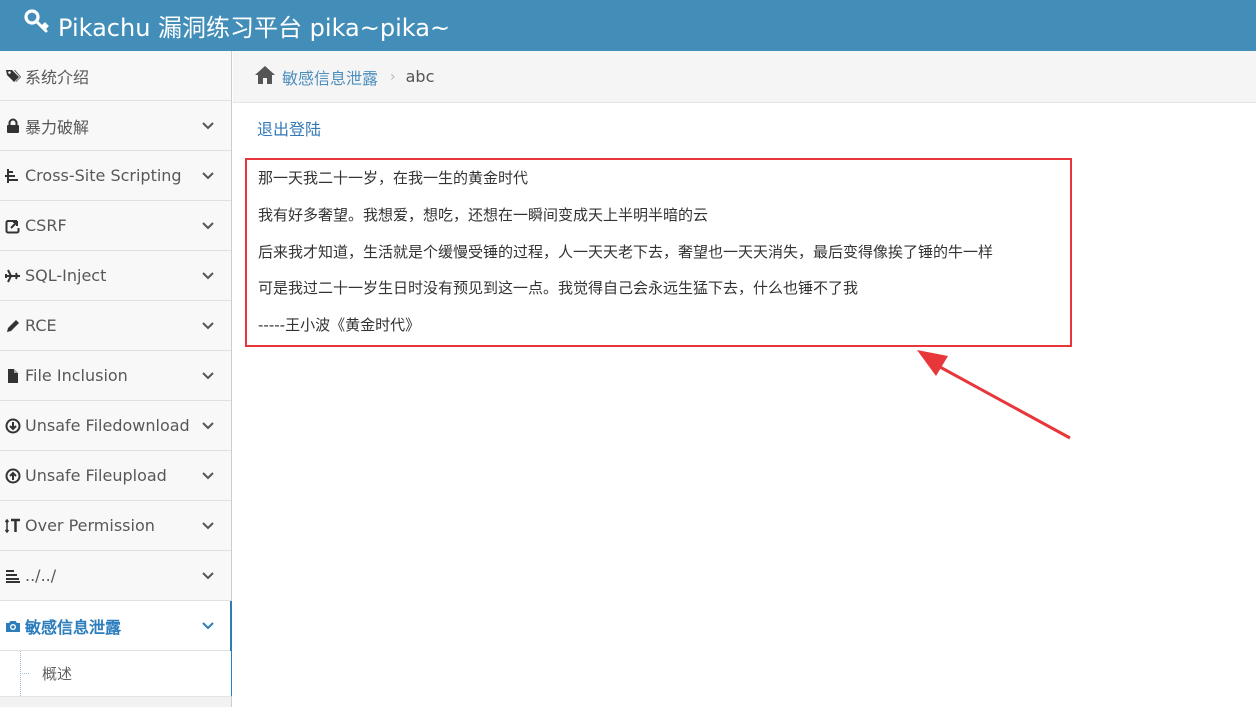  Describe the element at coordinates (13, 376) in the screenshot. I see `file-icon` at that location.